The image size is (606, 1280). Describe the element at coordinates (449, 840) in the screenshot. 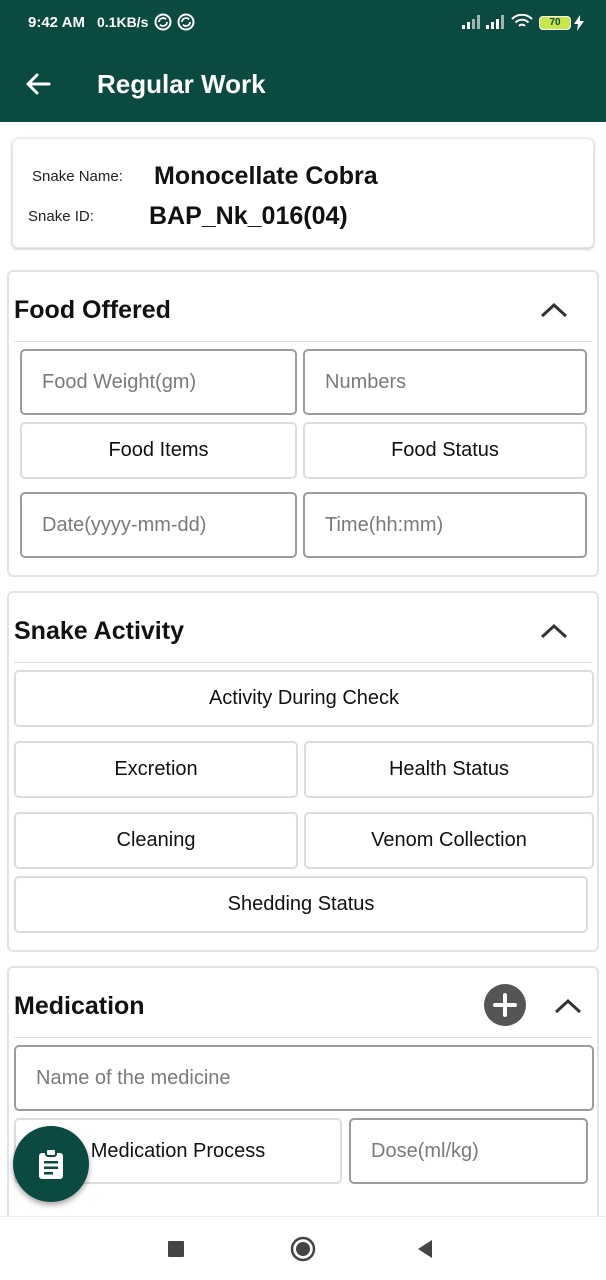

I see `venom-collection-button: Venom Collection` at that location.